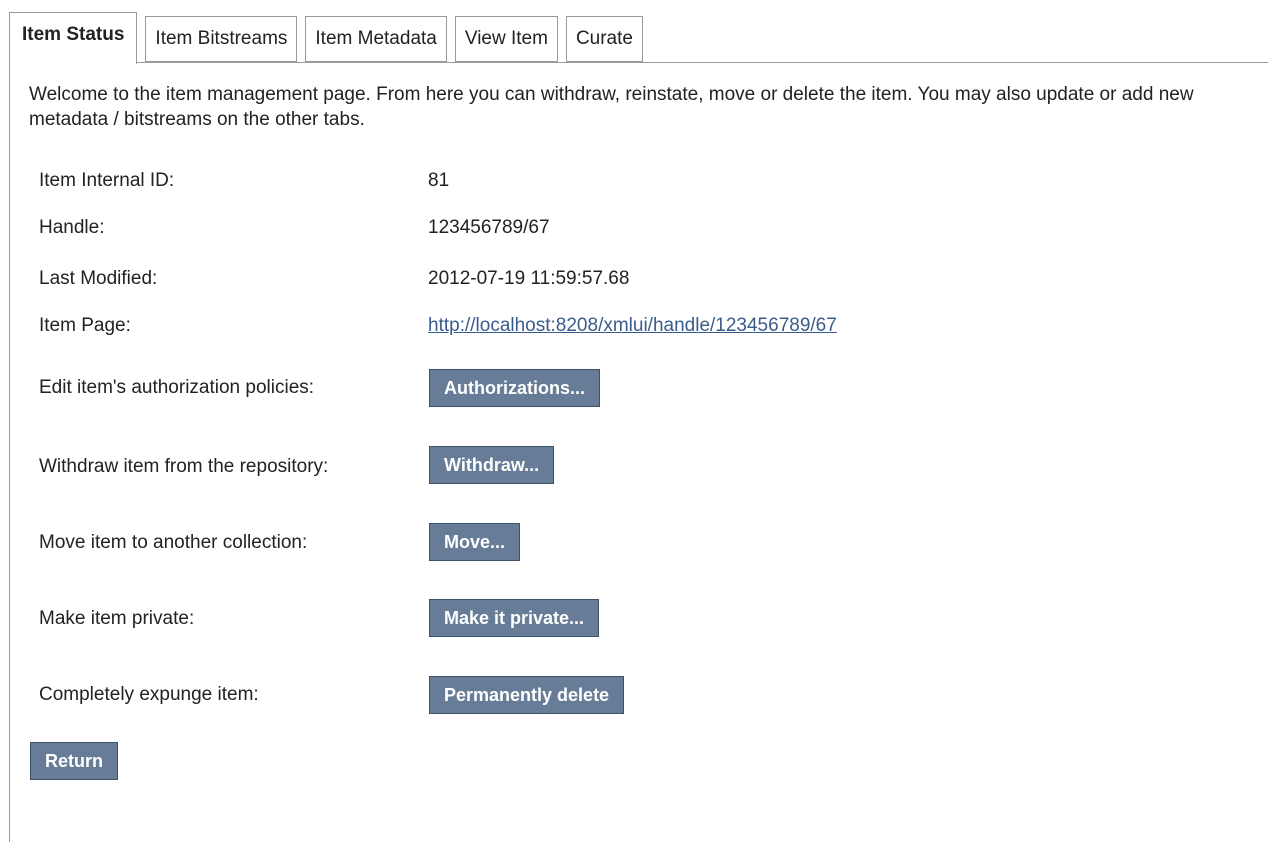 Image resolution: width=1268 pixels, height=842 pixels. I want to click on internal-id-label: Item Internal ID:, so click(107, 180).